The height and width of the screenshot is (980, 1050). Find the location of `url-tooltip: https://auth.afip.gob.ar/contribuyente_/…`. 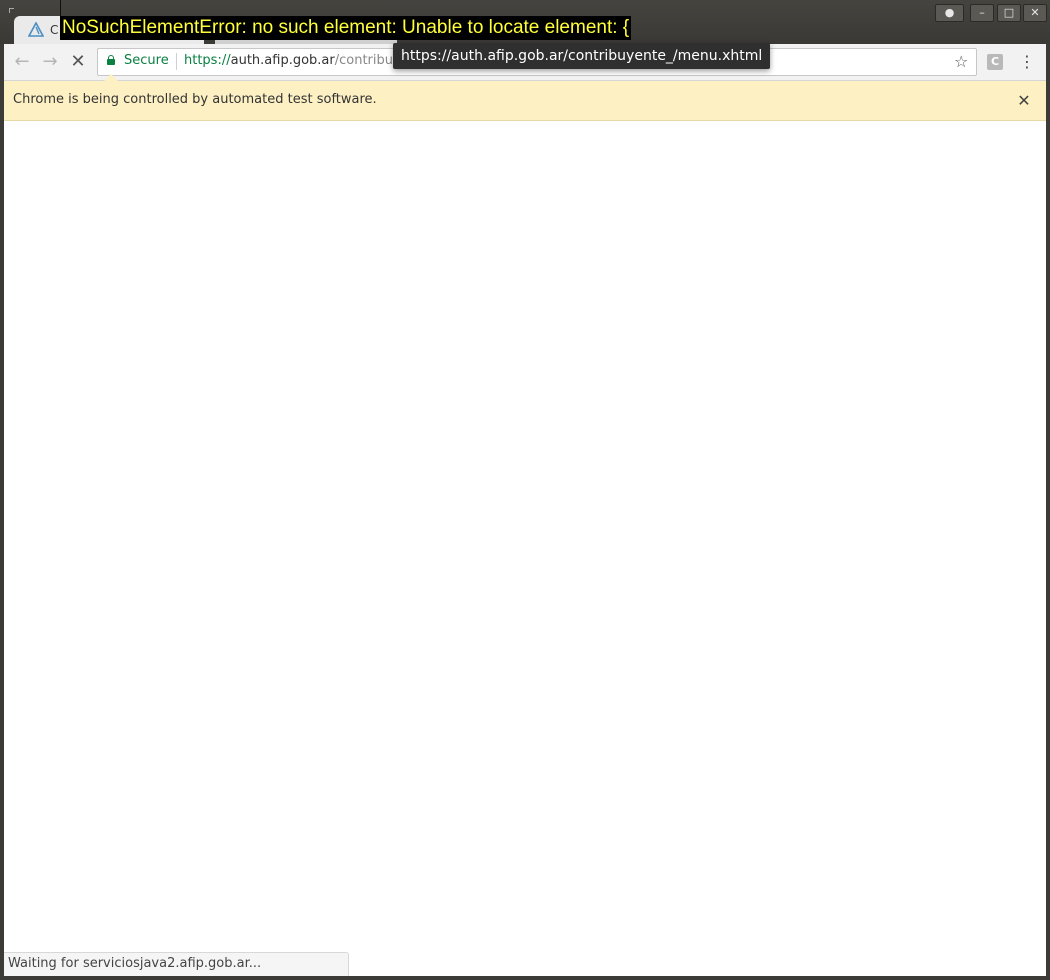

url-tooltip: https://auth.afip.gob.ar/contribuyente_/… is located at coordinates (582, 56).